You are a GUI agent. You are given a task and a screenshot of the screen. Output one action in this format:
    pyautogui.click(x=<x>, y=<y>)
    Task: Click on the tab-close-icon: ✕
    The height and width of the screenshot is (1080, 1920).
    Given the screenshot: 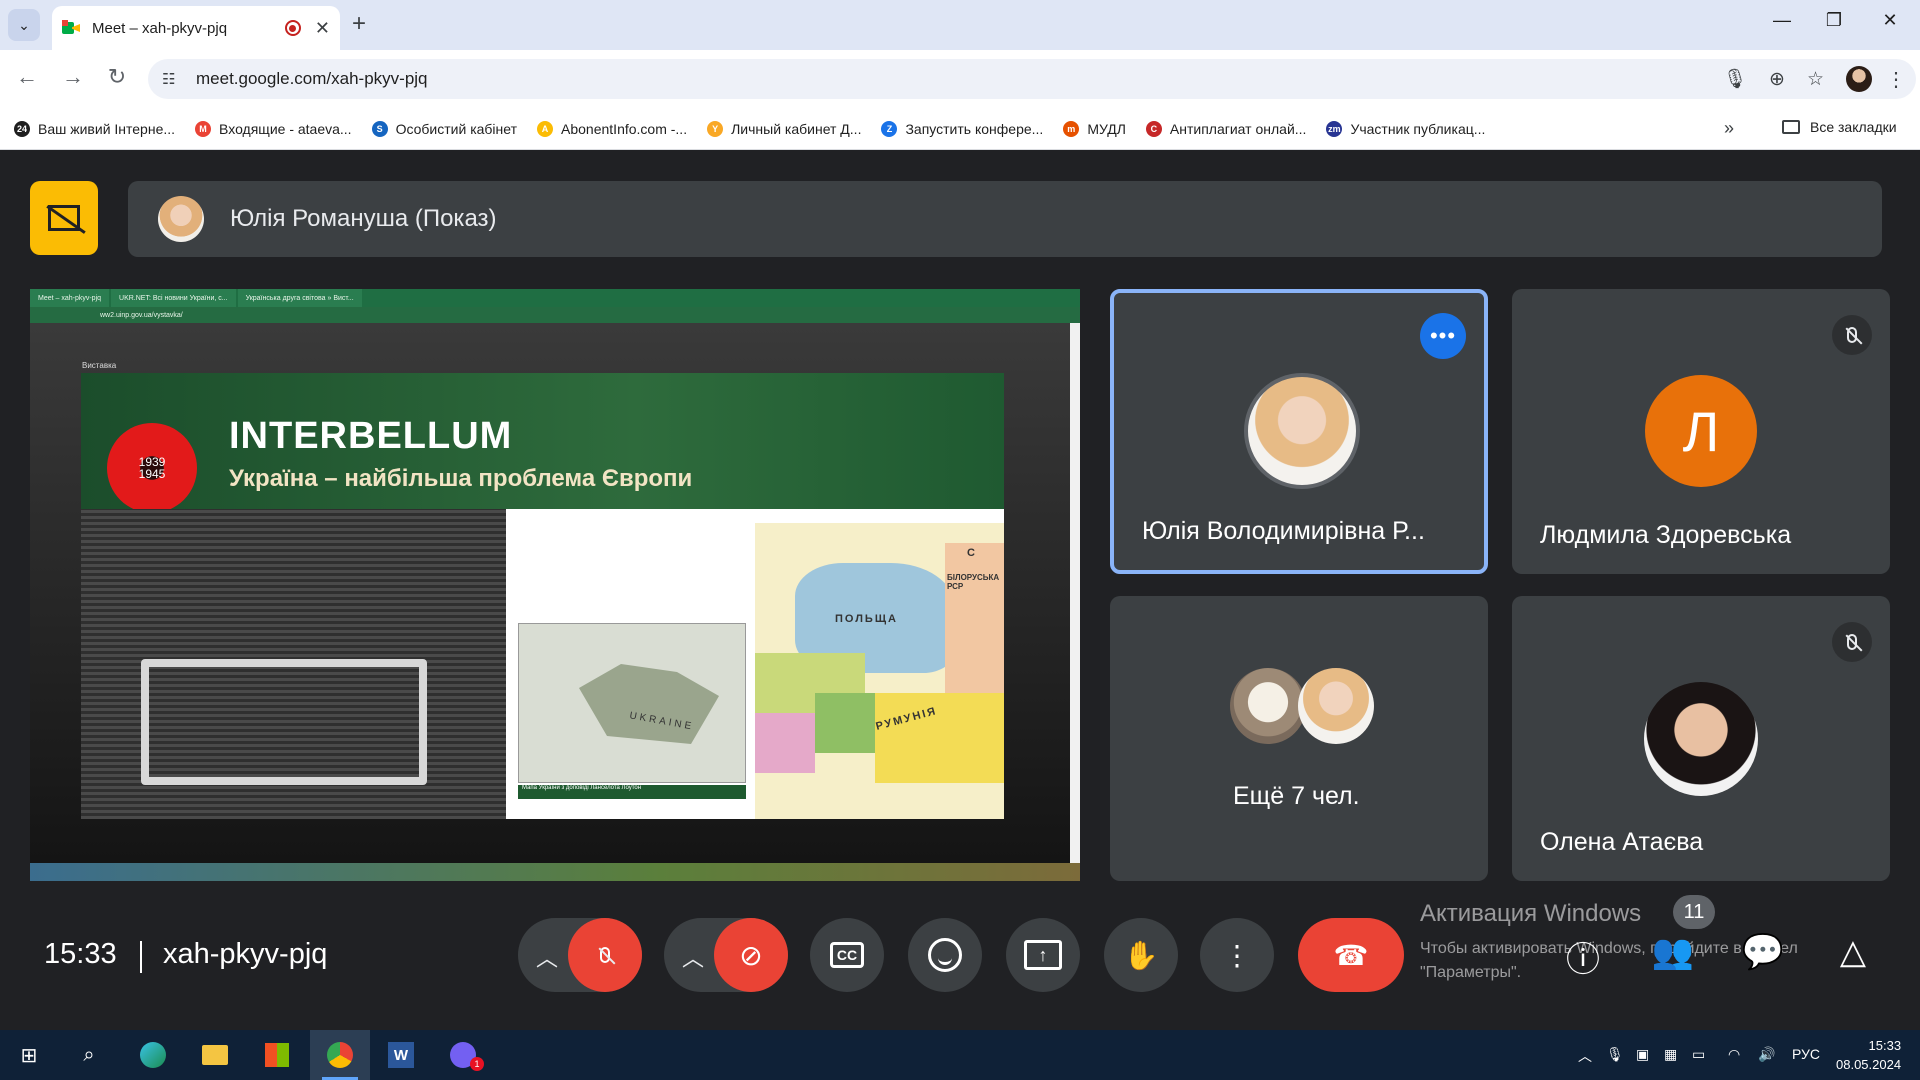 What is the action you would take?
    pyautogui.click(x=322, y=28)
    